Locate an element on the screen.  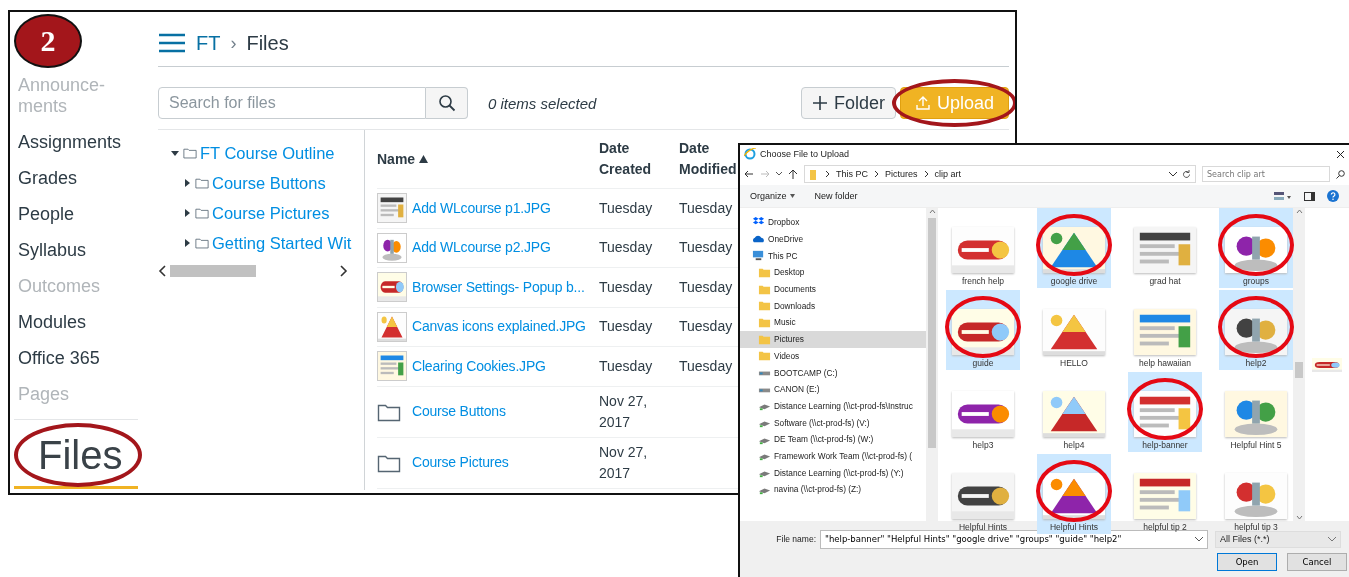
nav-link: Modules is located at coordinates (52, 322).